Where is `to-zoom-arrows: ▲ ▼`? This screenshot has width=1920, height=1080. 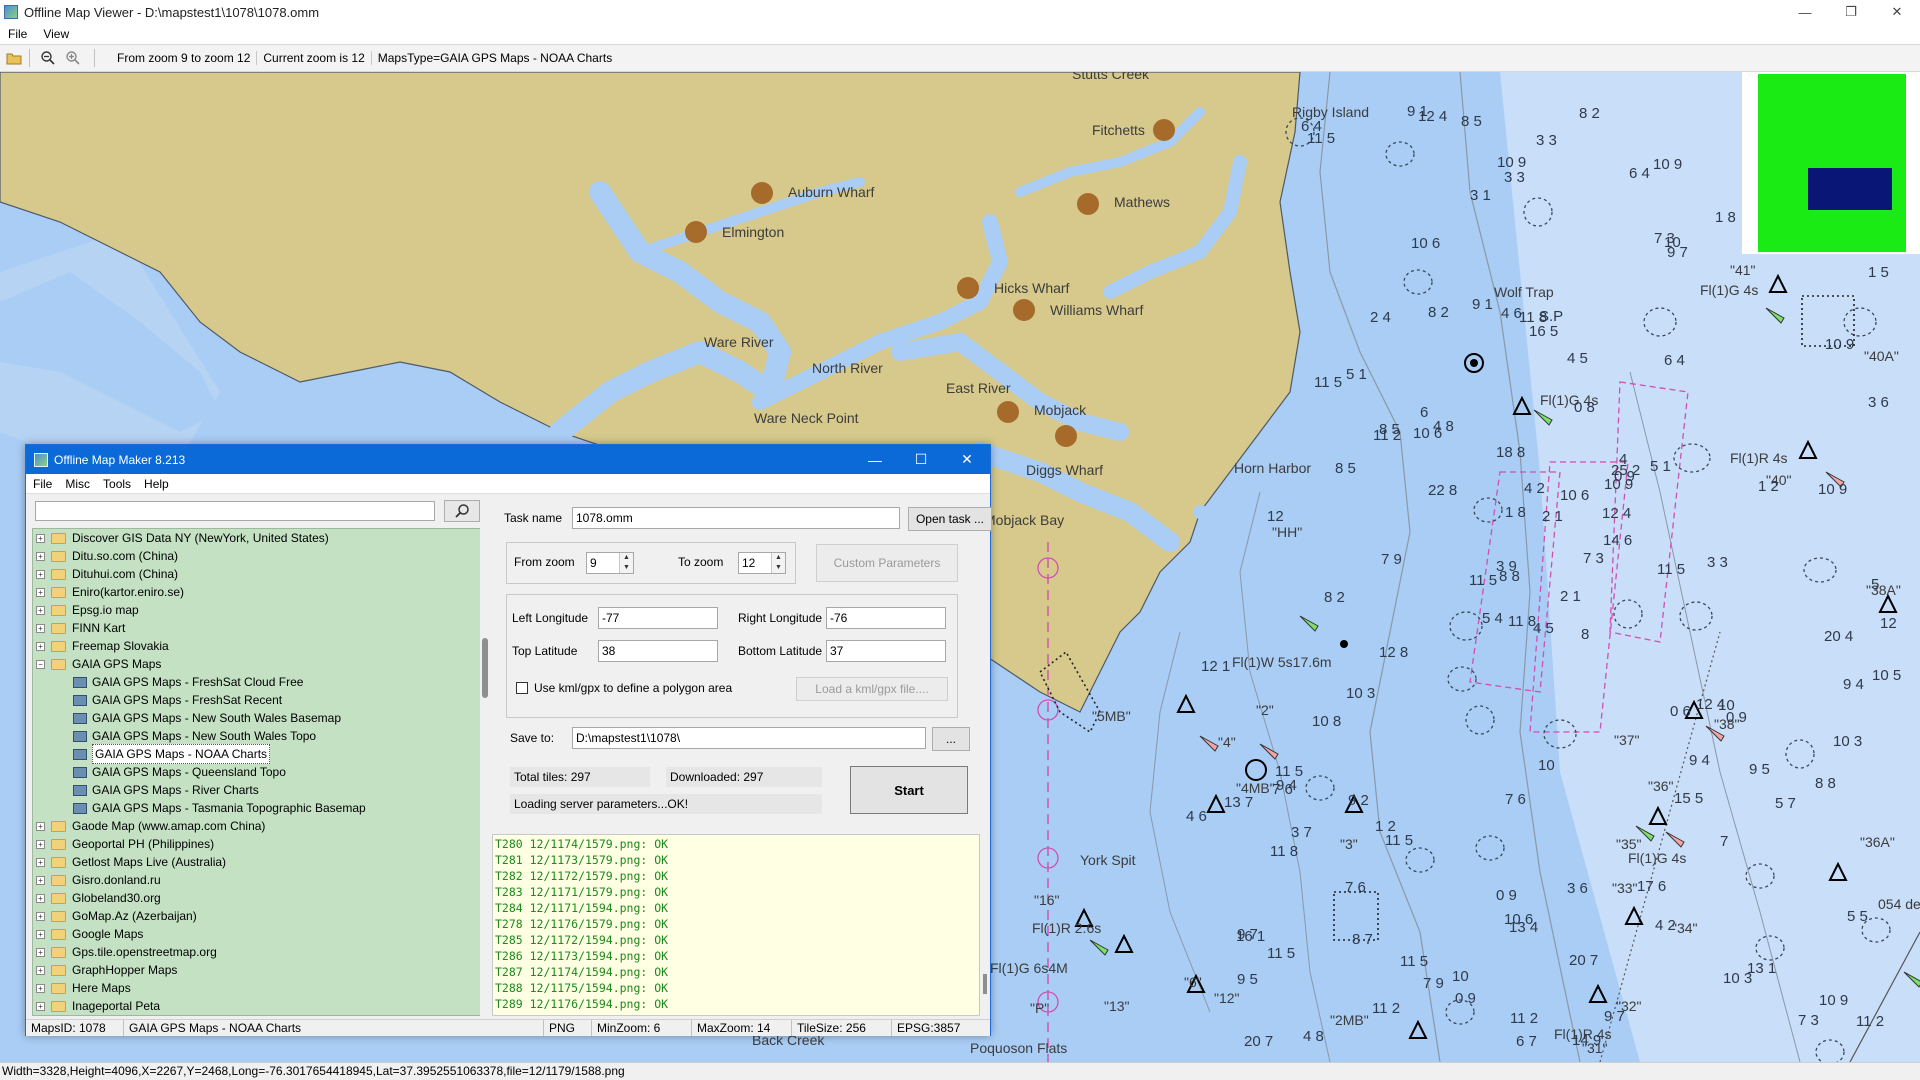
to-zoom-arrows: ▲ ▼ is located at coordinates (778, 563).